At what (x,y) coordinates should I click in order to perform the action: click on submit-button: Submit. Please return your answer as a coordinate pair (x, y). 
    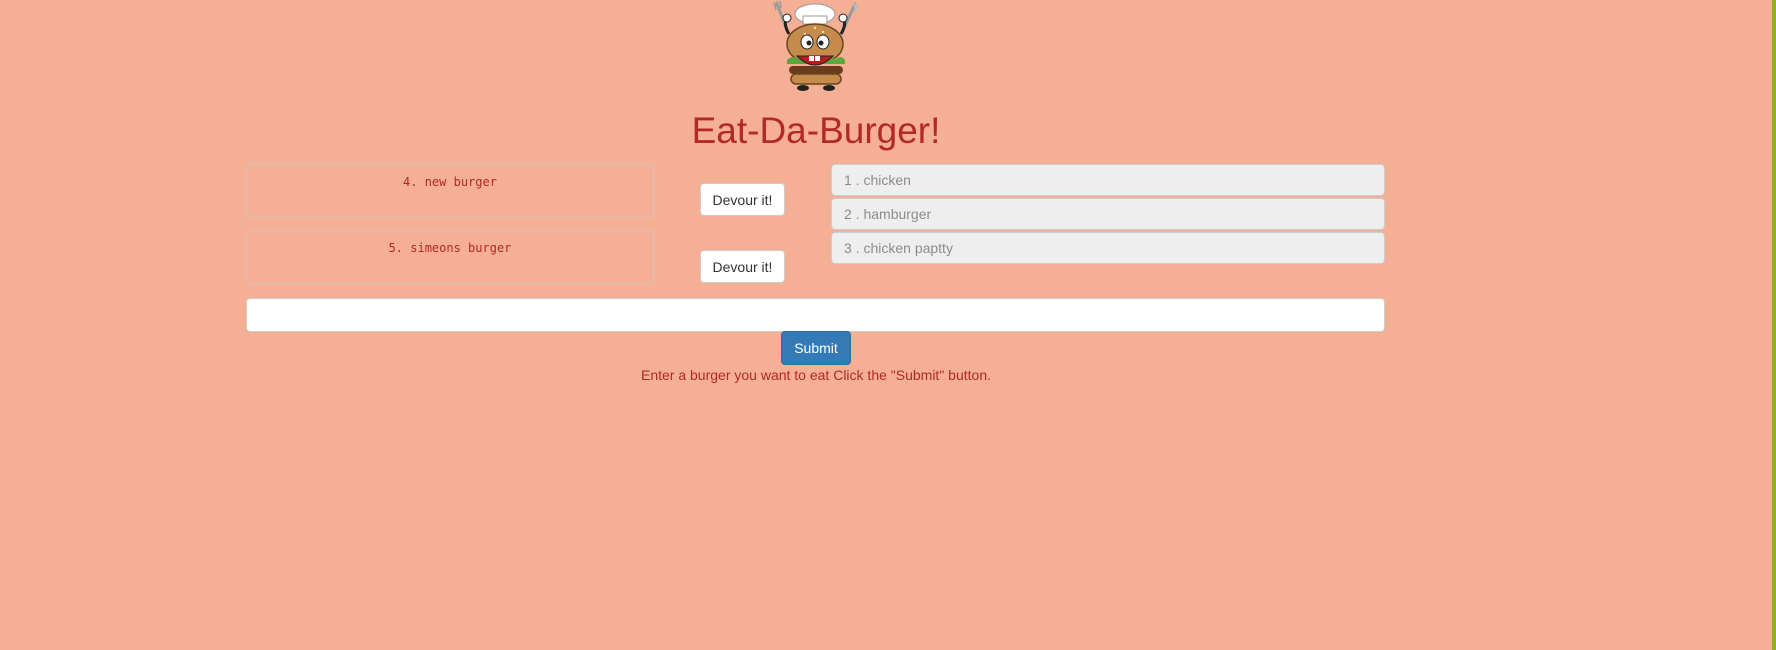
    Looking at the image, I should click on (816, 348).